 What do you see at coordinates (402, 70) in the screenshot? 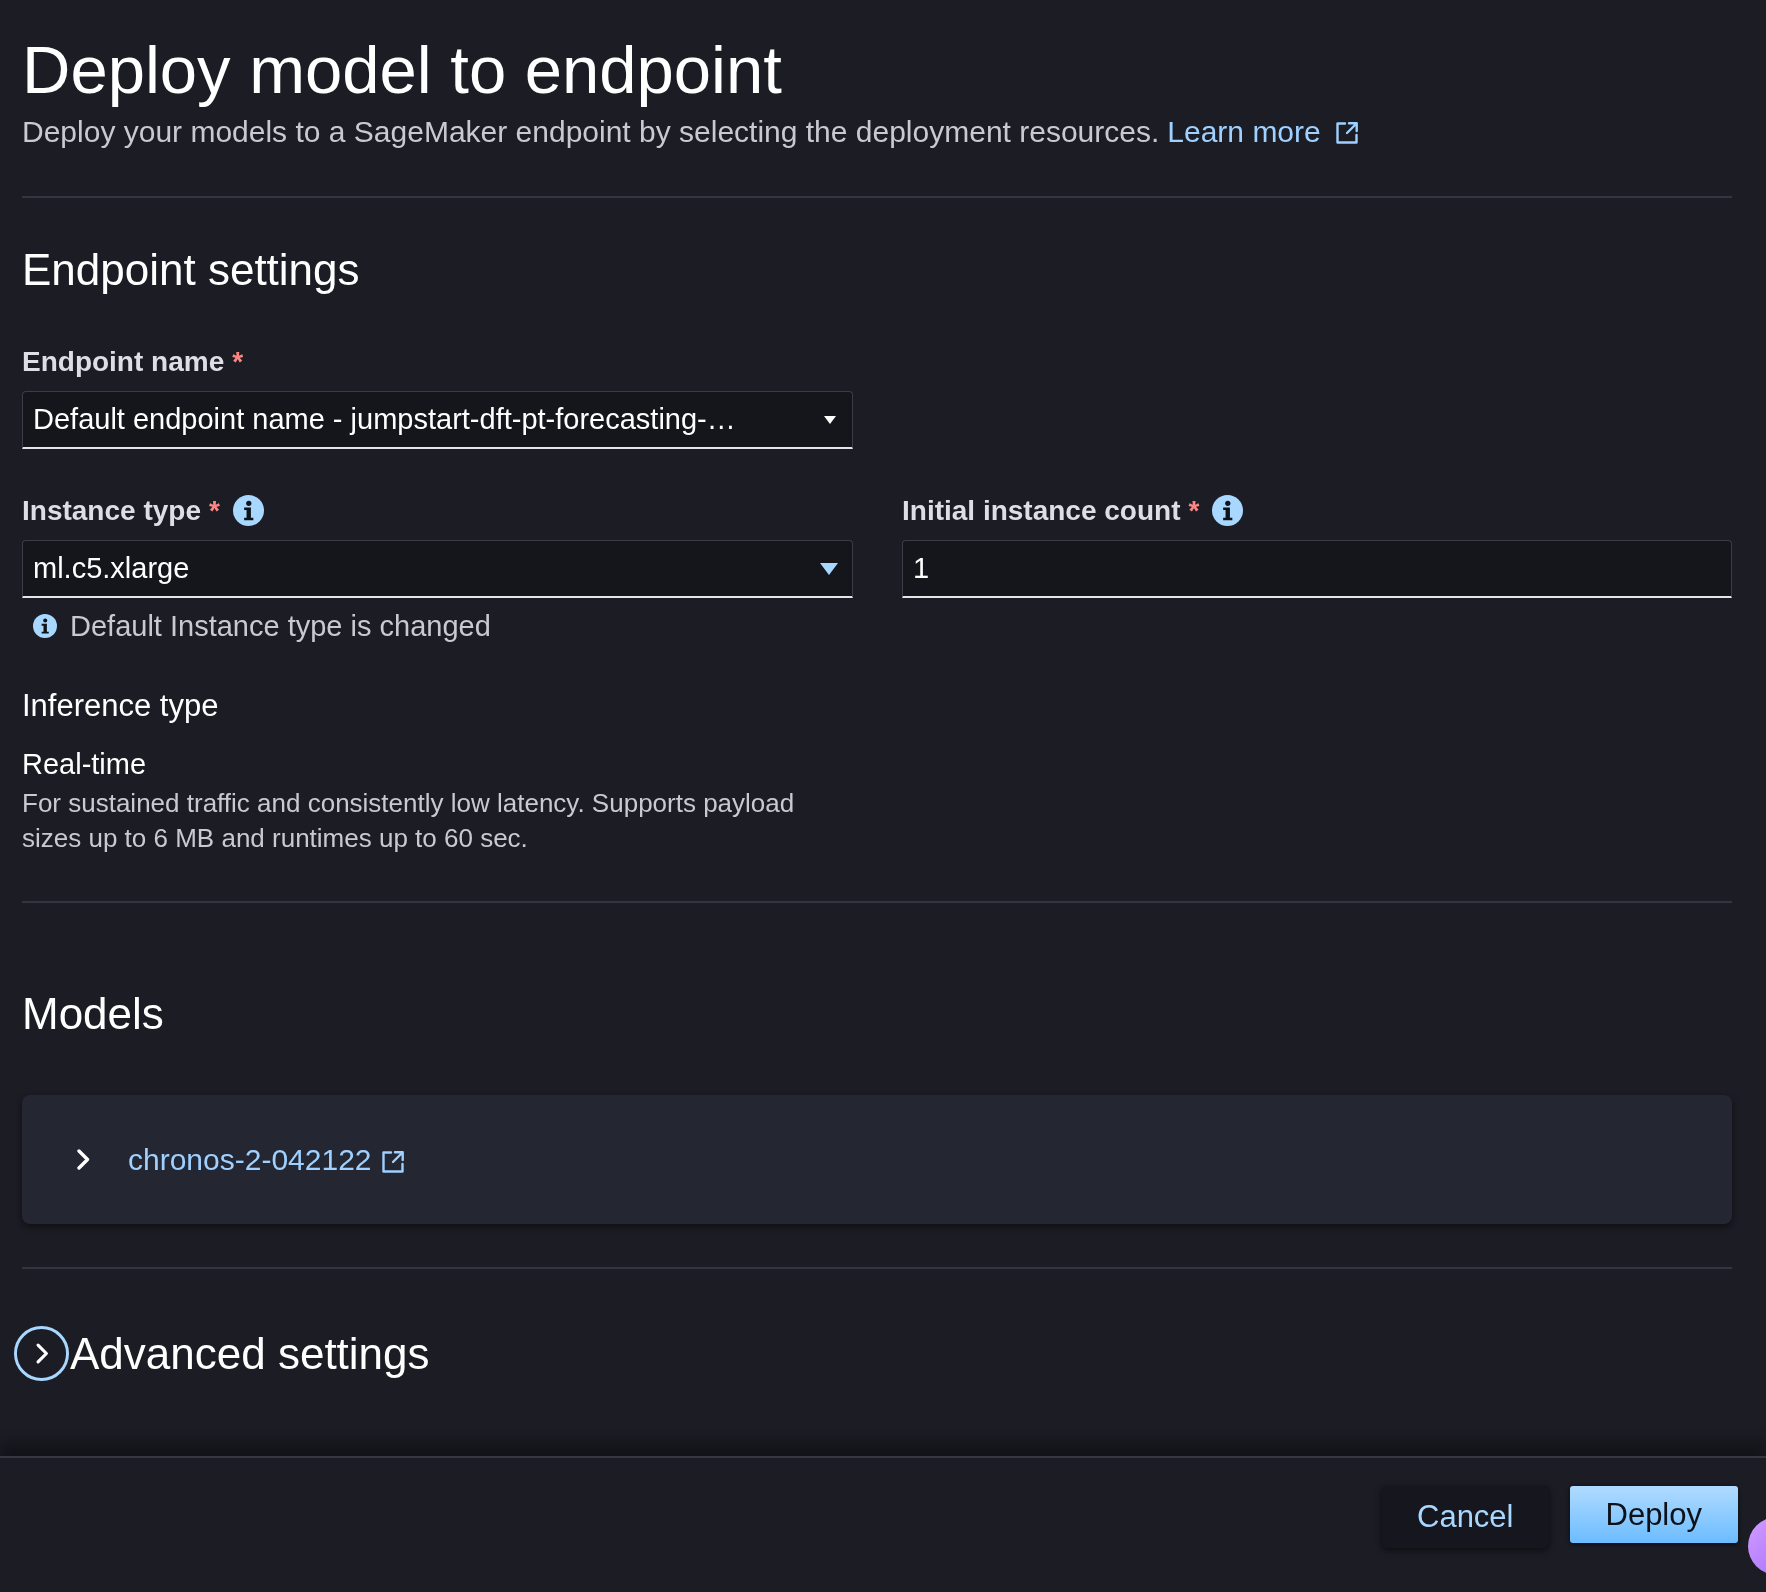
I see `page-title: Deploy model to endpoint` at bounding box center [402, 70].